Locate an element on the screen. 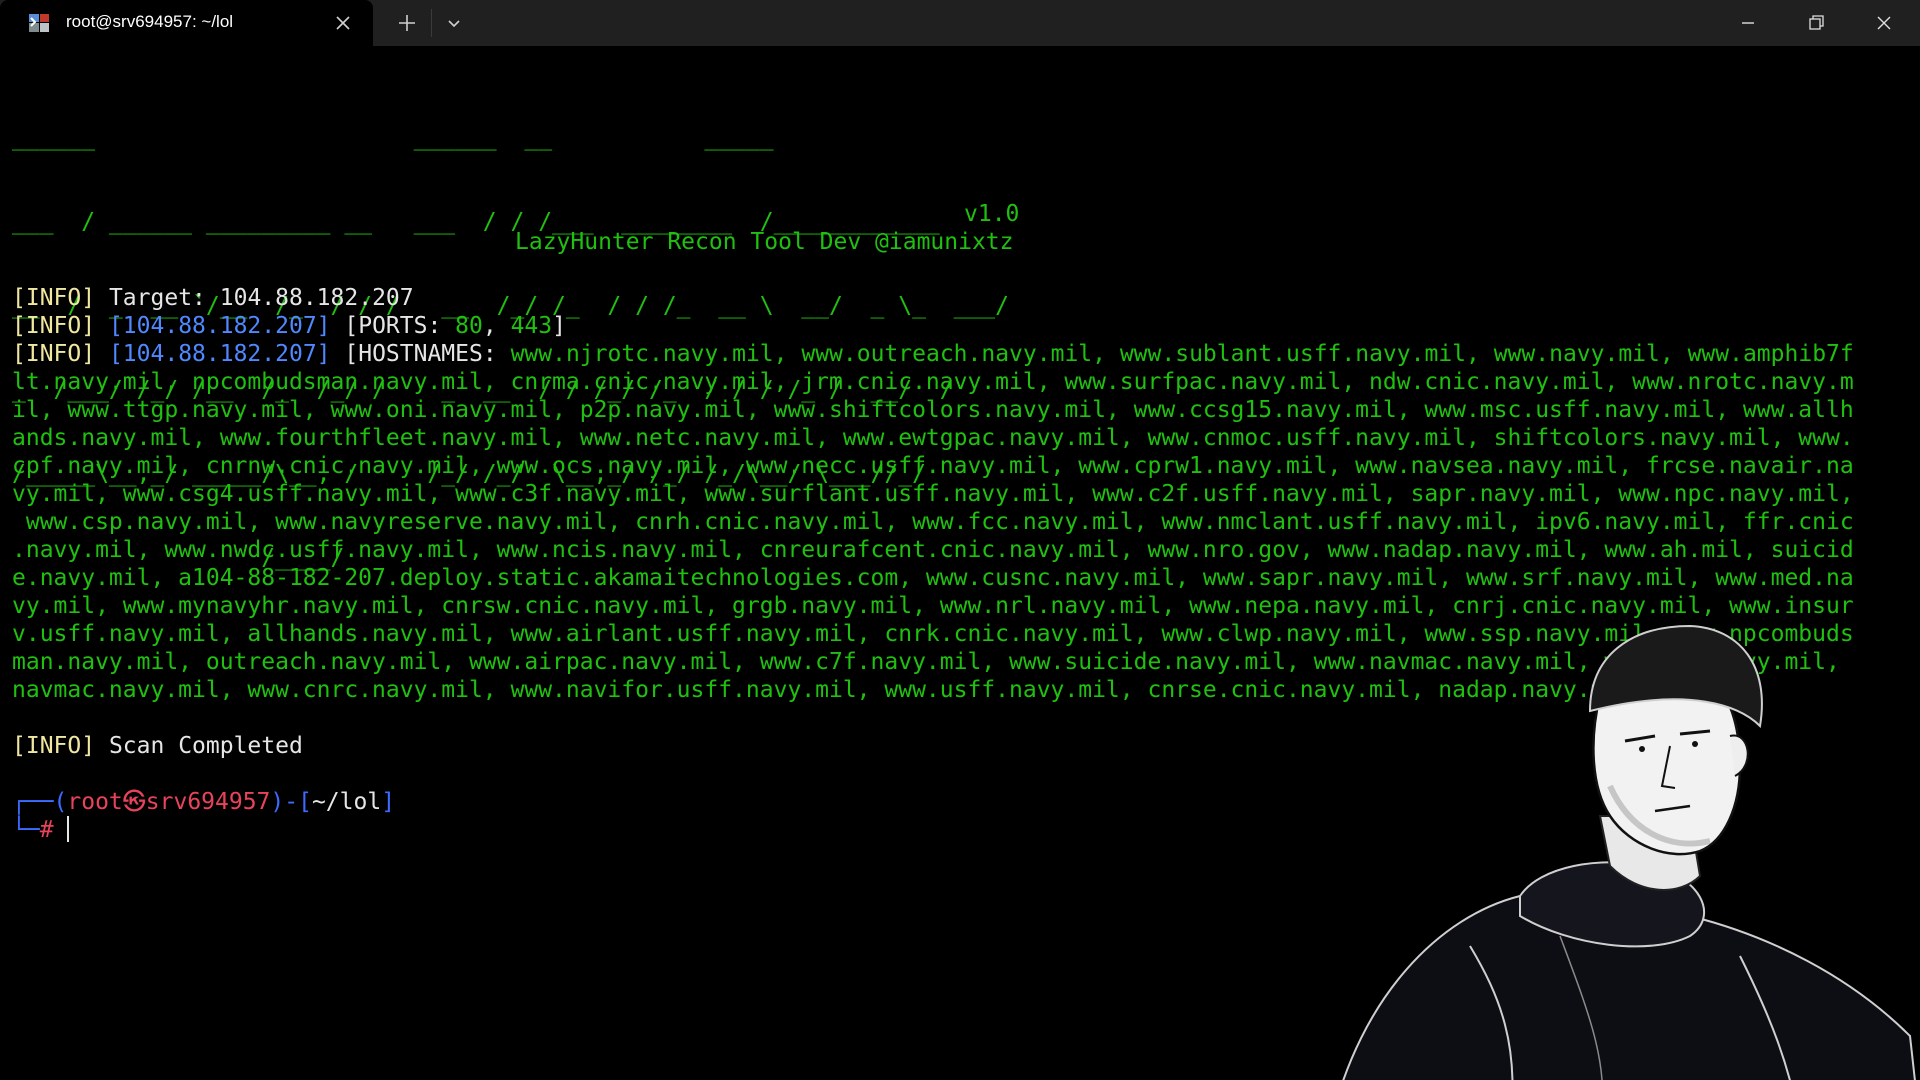  scan-completed: Scan Completed is located at coordinates (205, 746).